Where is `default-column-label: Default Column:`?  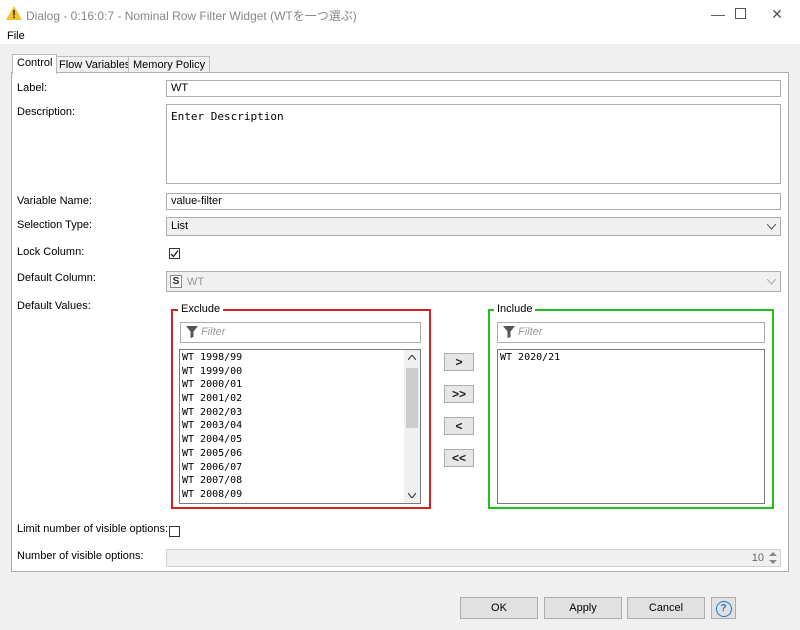 default-column-label: Default Column: is located at coordinates (56, 278).